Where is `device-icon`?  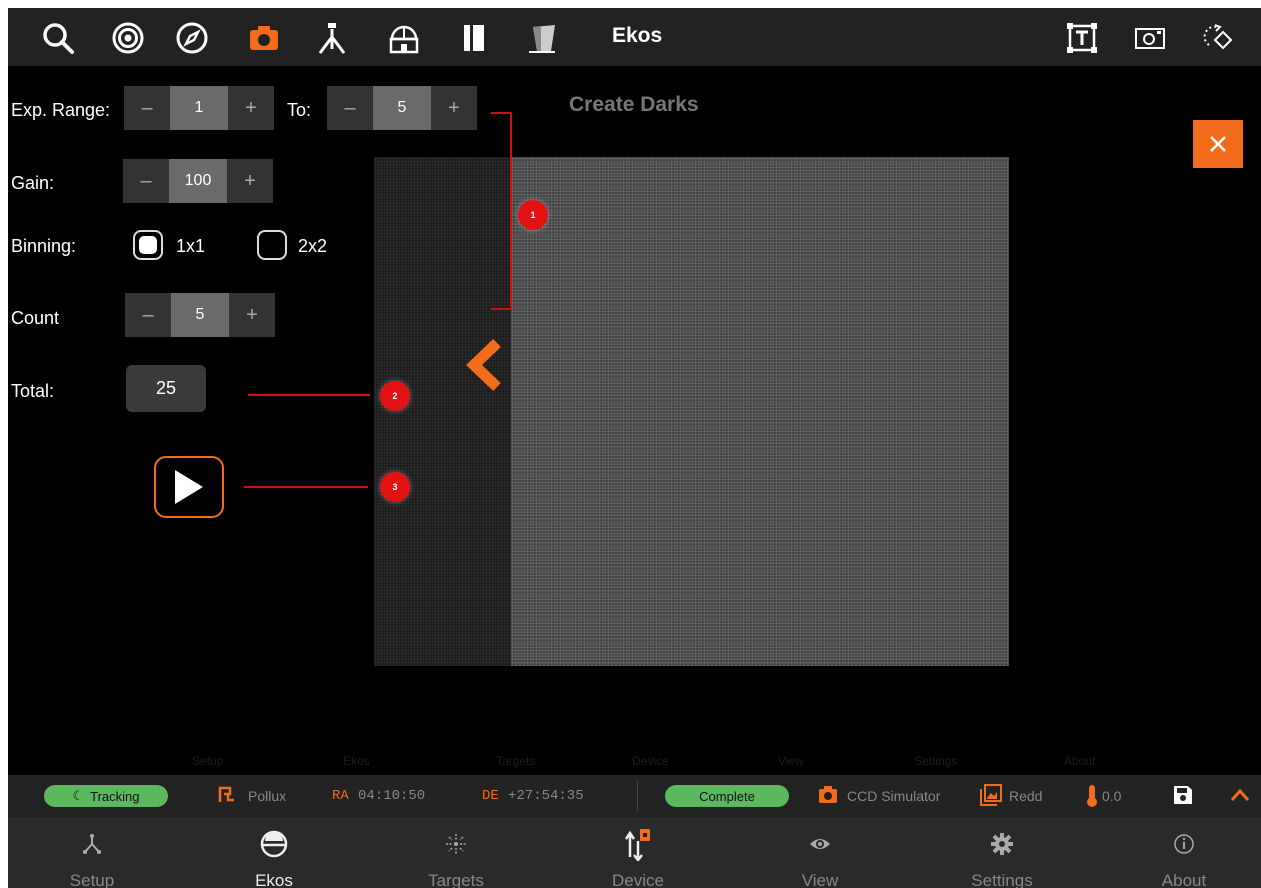
device-icon is located at coordinates (637, 845).